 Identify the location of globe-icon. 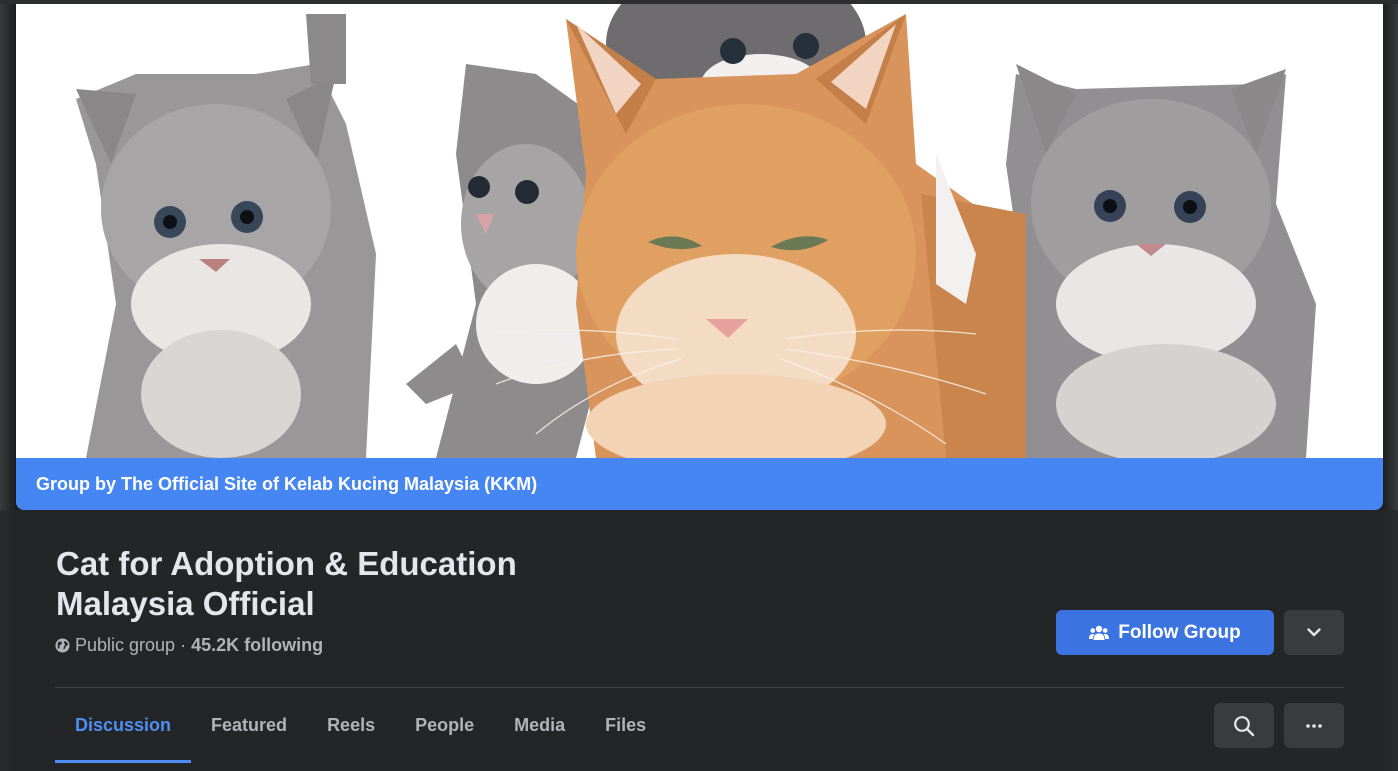
(62, 645).